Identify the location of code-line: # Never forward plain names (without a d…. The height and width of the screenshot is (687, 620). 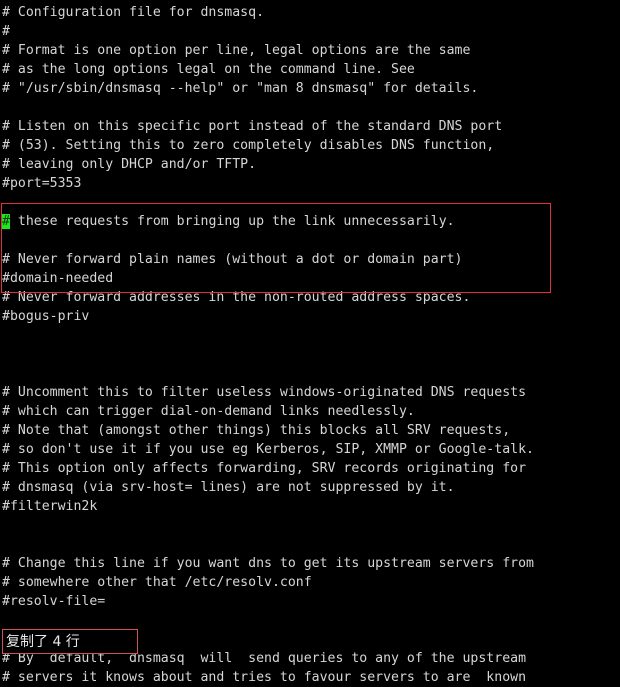
(310, 259).